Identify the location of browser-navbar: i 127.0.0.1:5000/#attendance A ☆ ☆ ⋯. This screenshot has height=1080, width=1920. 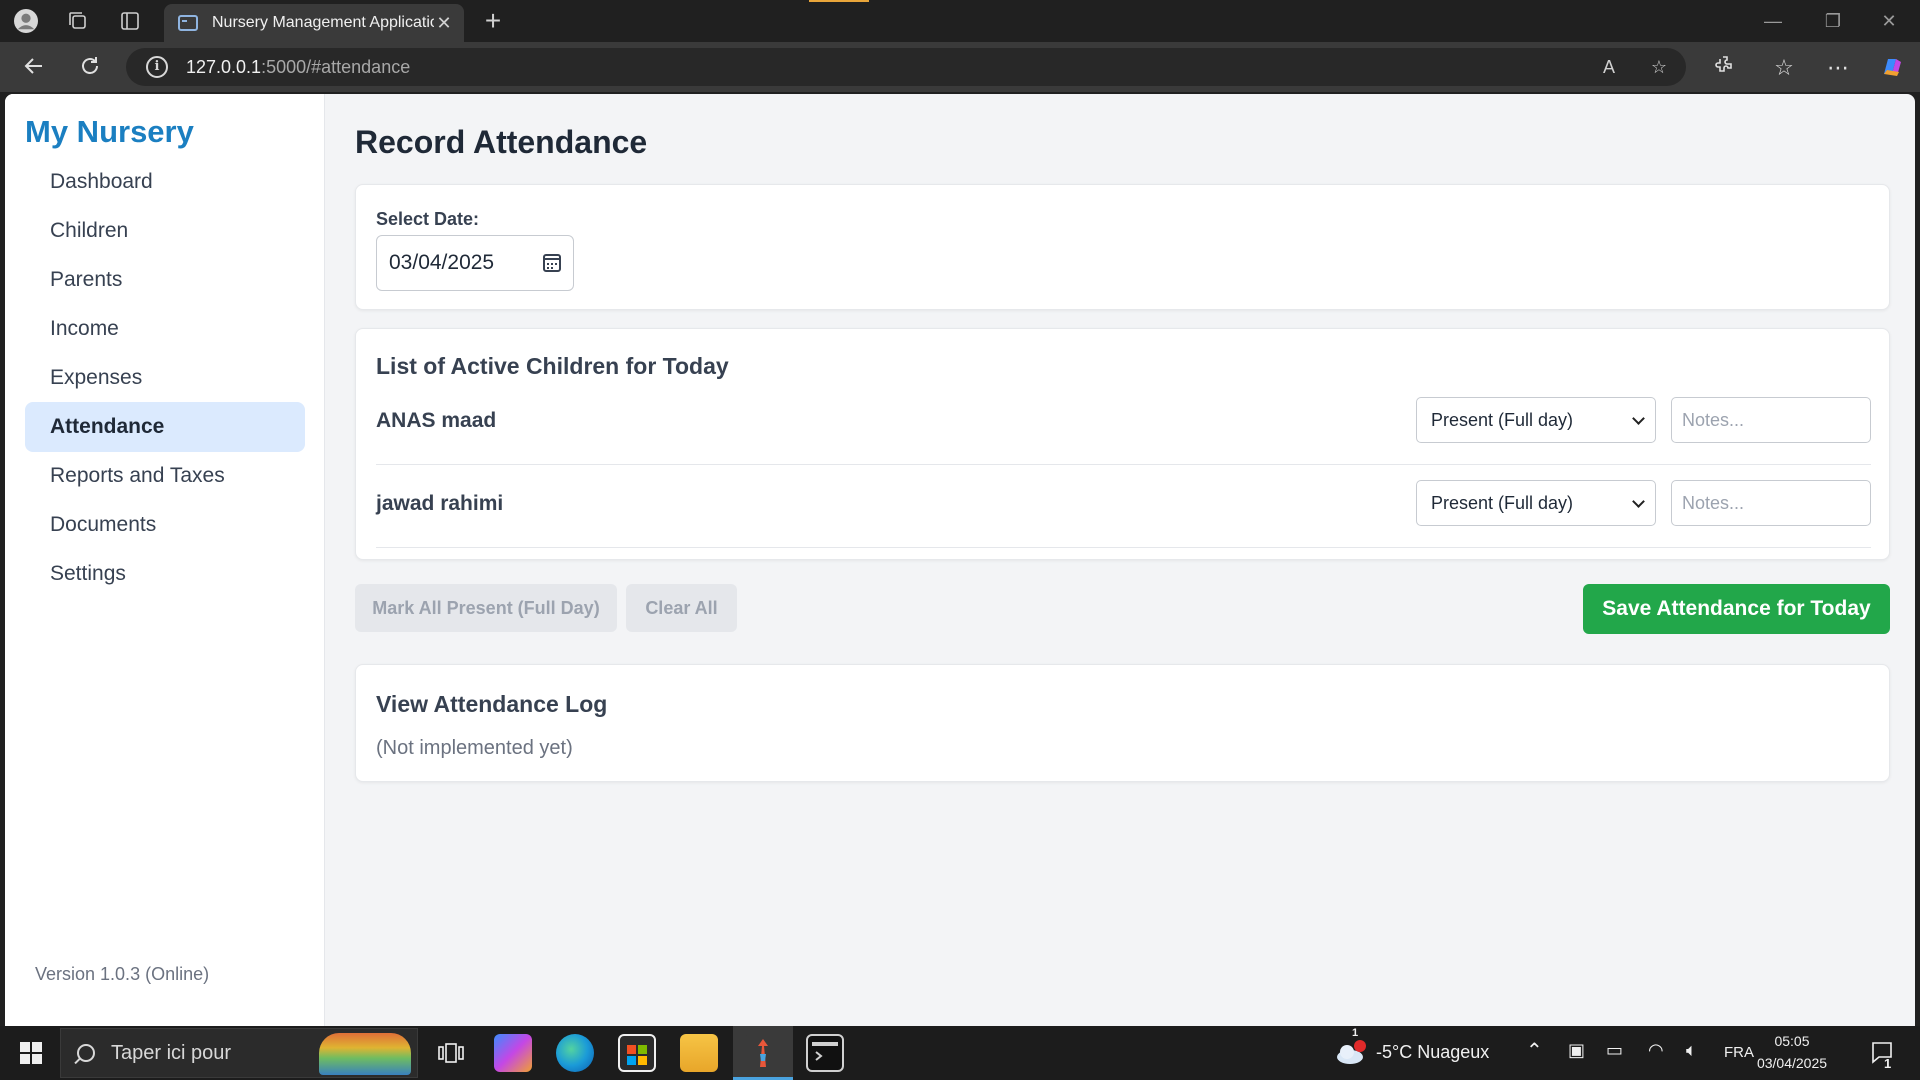
(960, 67).